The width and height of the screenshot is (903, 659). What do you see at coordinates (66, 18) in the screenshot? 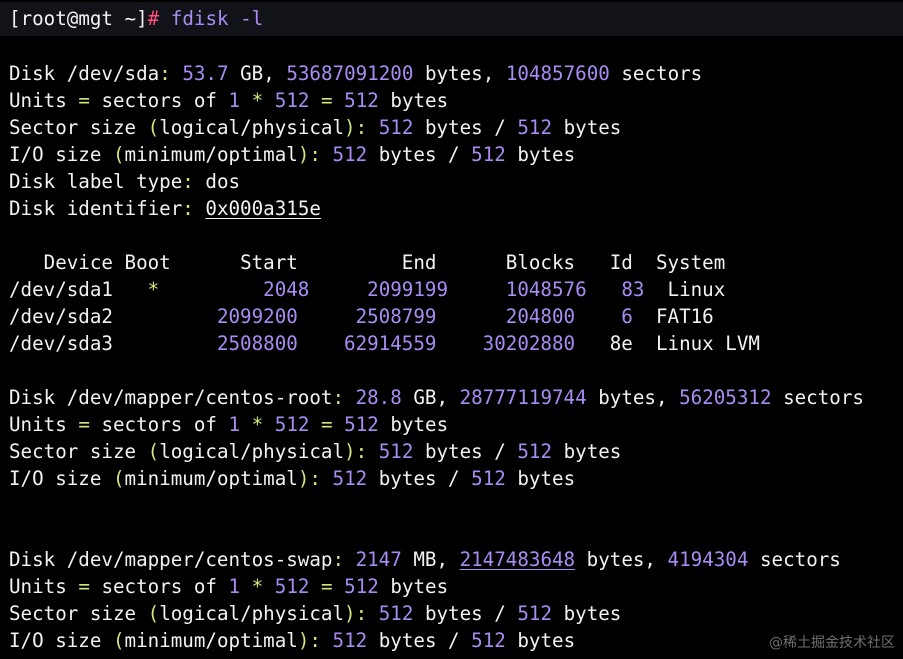
I see `prompt-user-host: root@mgt` at bounding box center [66, 18].